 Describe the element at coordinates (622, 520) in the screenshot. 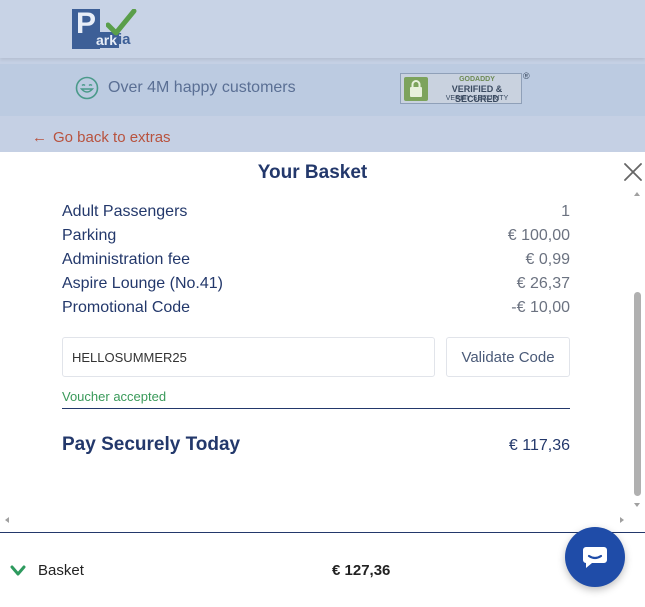

I see `scroll-right-arrow-icon` at that location.